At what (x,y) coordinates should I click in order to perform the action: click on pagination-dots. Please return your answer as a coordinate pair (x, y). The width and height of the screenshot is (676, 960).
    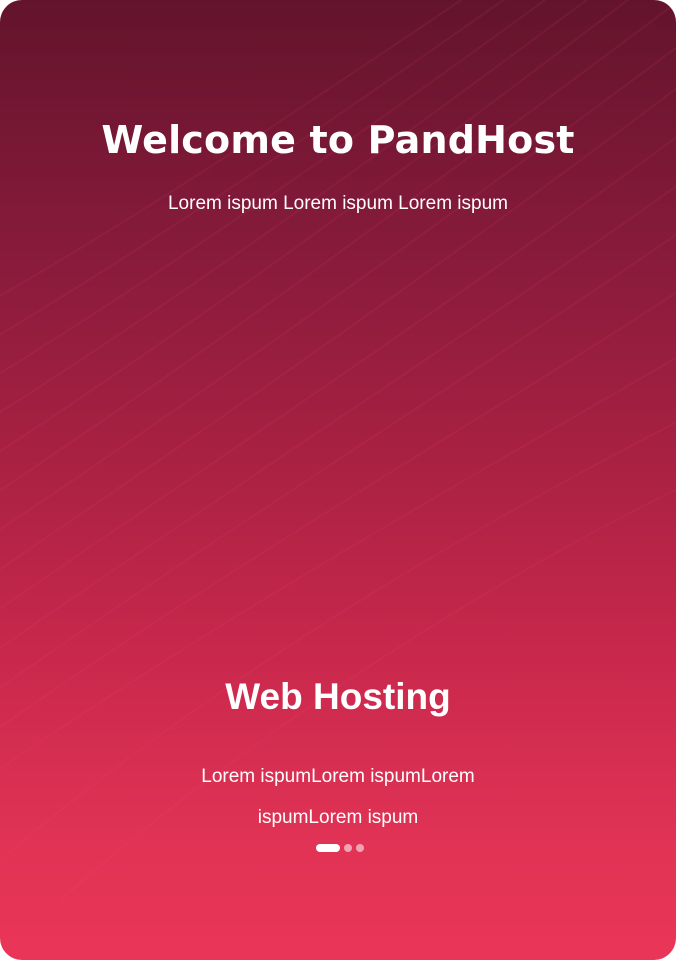
    Looking at the image, I should click on (340, 848).